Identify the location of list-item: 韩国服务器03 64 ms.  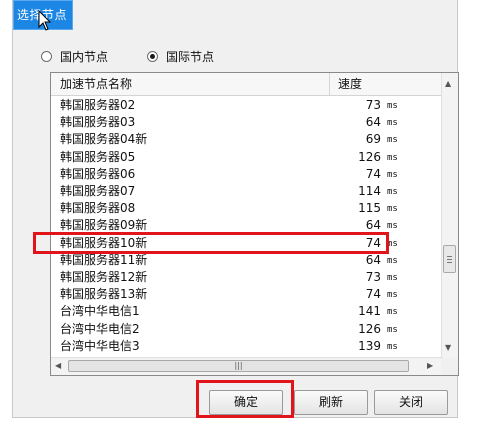
(247, 122).